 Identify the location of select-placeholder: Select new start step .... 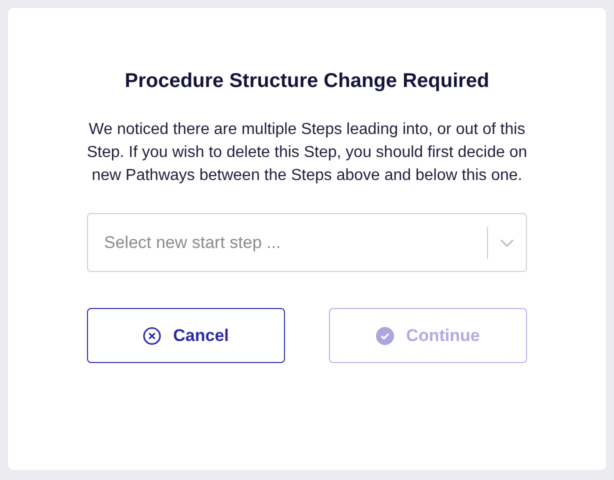
(193, 243).